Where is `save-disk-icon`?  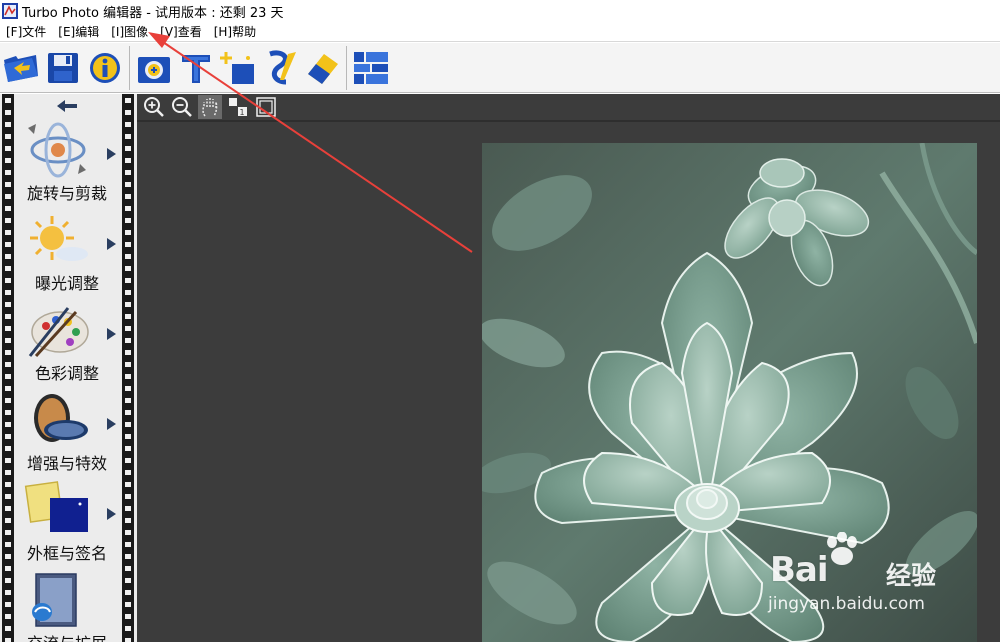
save-disk-icon is located at coordinates (63, 67).